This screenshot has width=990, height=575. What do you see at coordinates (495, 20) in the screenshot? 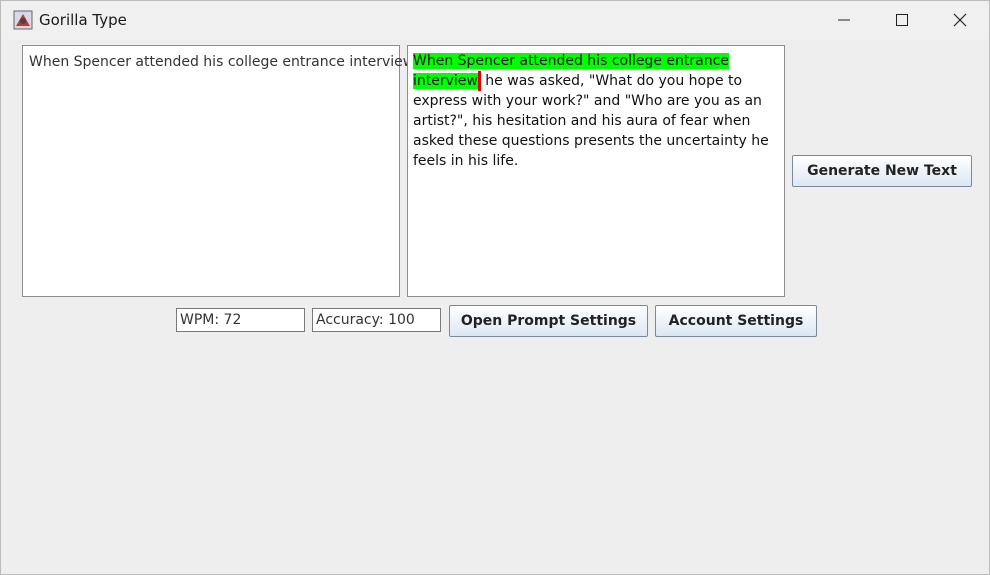
I see `title-bar: Gorilla Type` at bounding box center [495, 20].